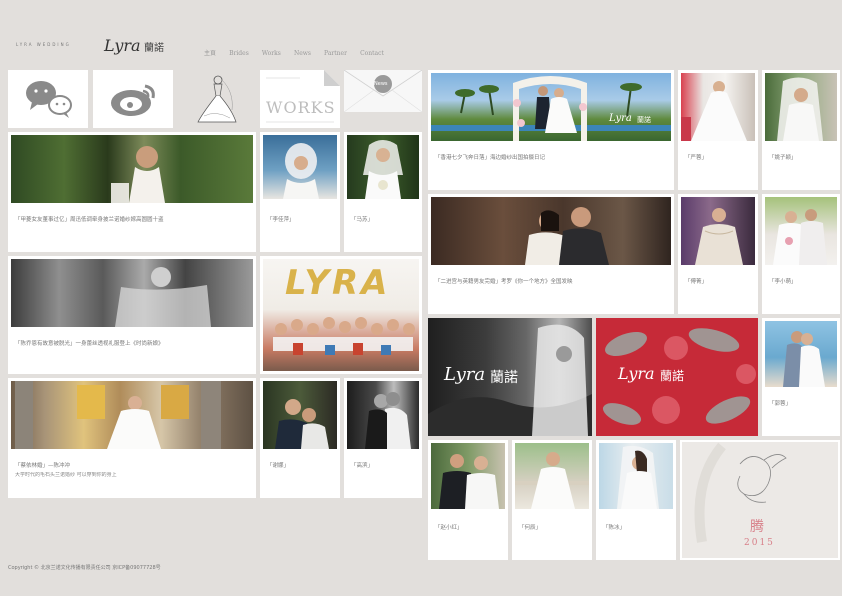  Describe the element at coordinates (210, 52) in the screenshot. I see `nav-home: 主頁` at that location.